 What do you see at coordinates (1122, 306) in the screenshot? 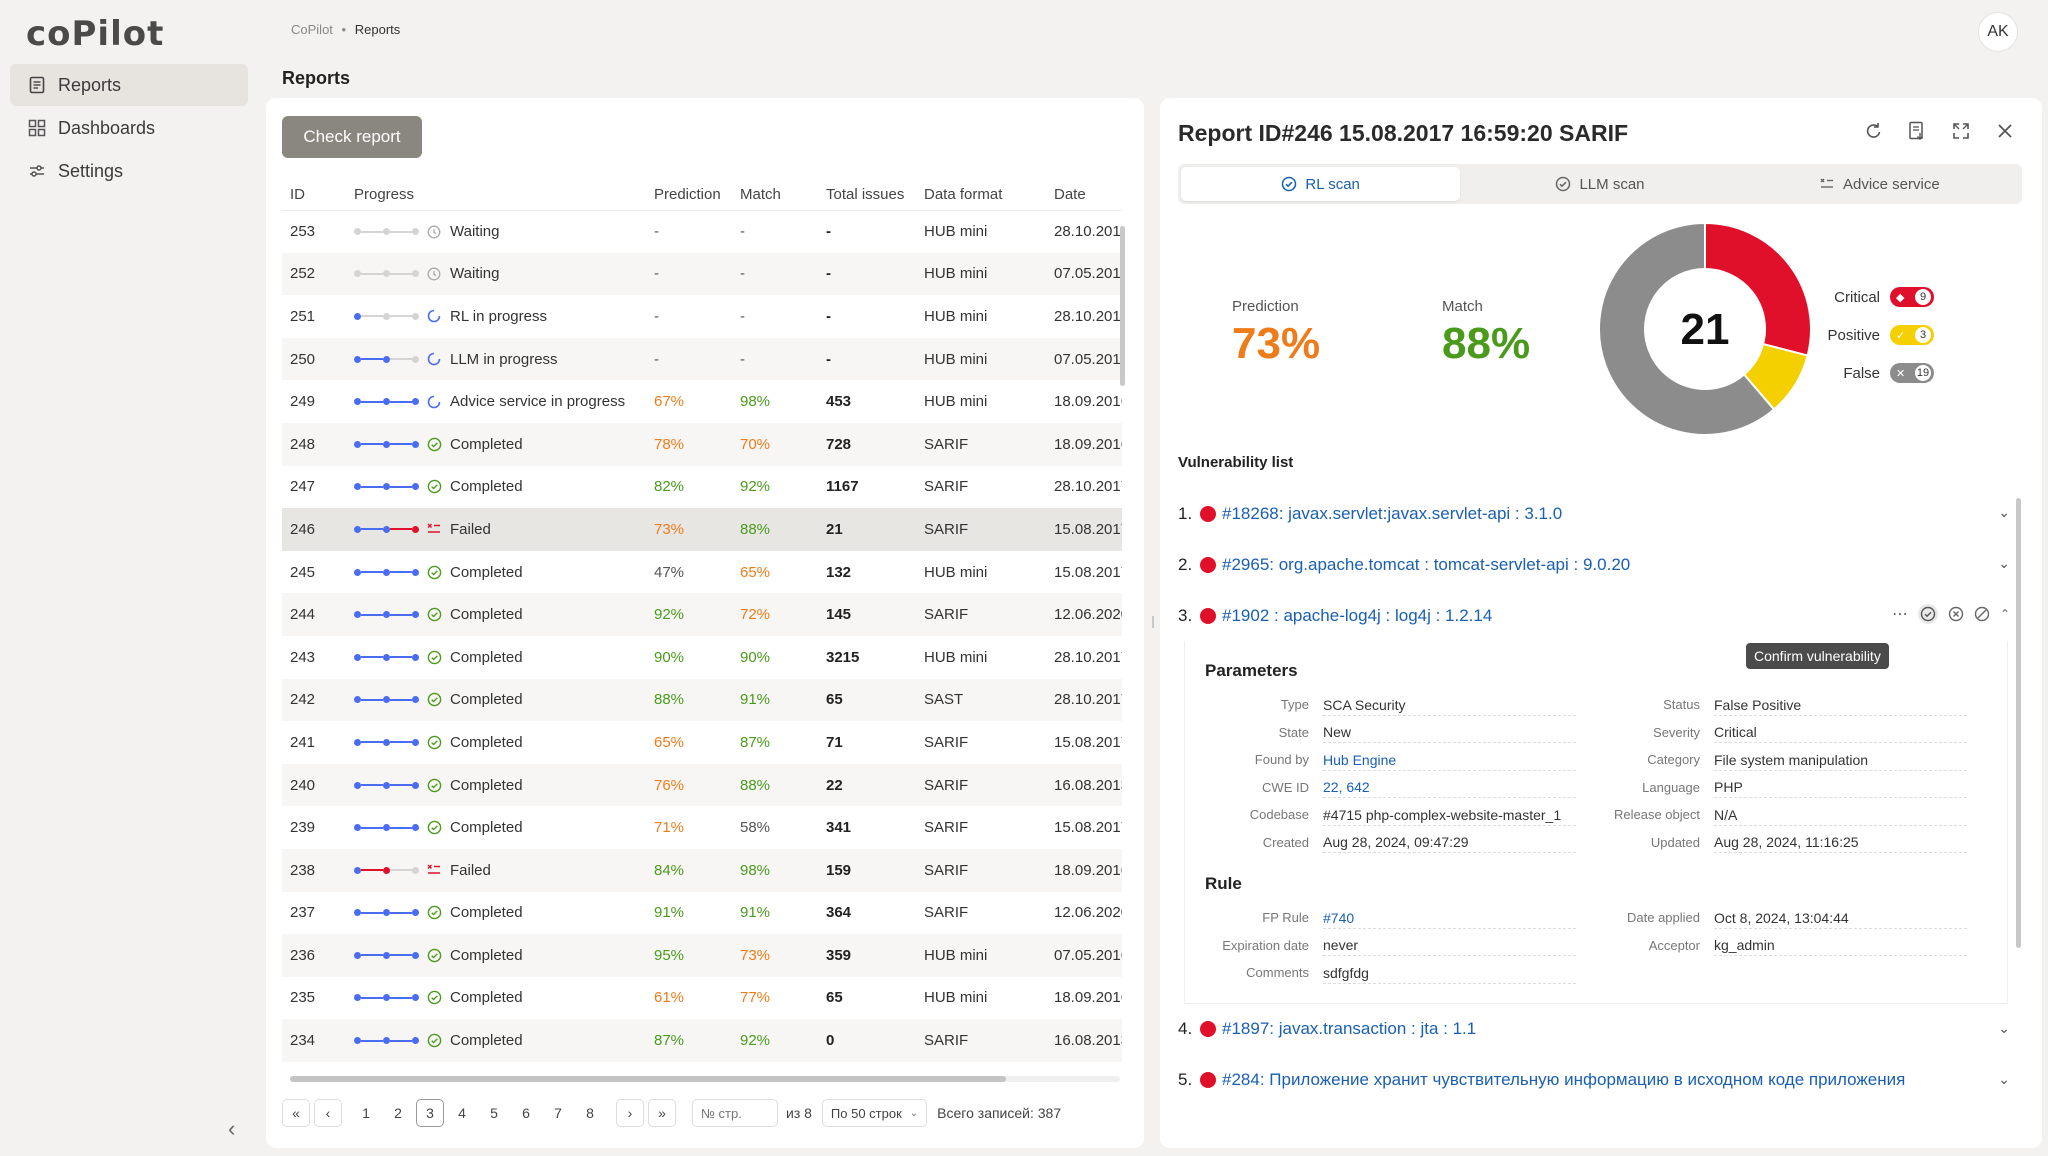
I see `table-vertical-scrollbar` at bounding box center [1122, 306].